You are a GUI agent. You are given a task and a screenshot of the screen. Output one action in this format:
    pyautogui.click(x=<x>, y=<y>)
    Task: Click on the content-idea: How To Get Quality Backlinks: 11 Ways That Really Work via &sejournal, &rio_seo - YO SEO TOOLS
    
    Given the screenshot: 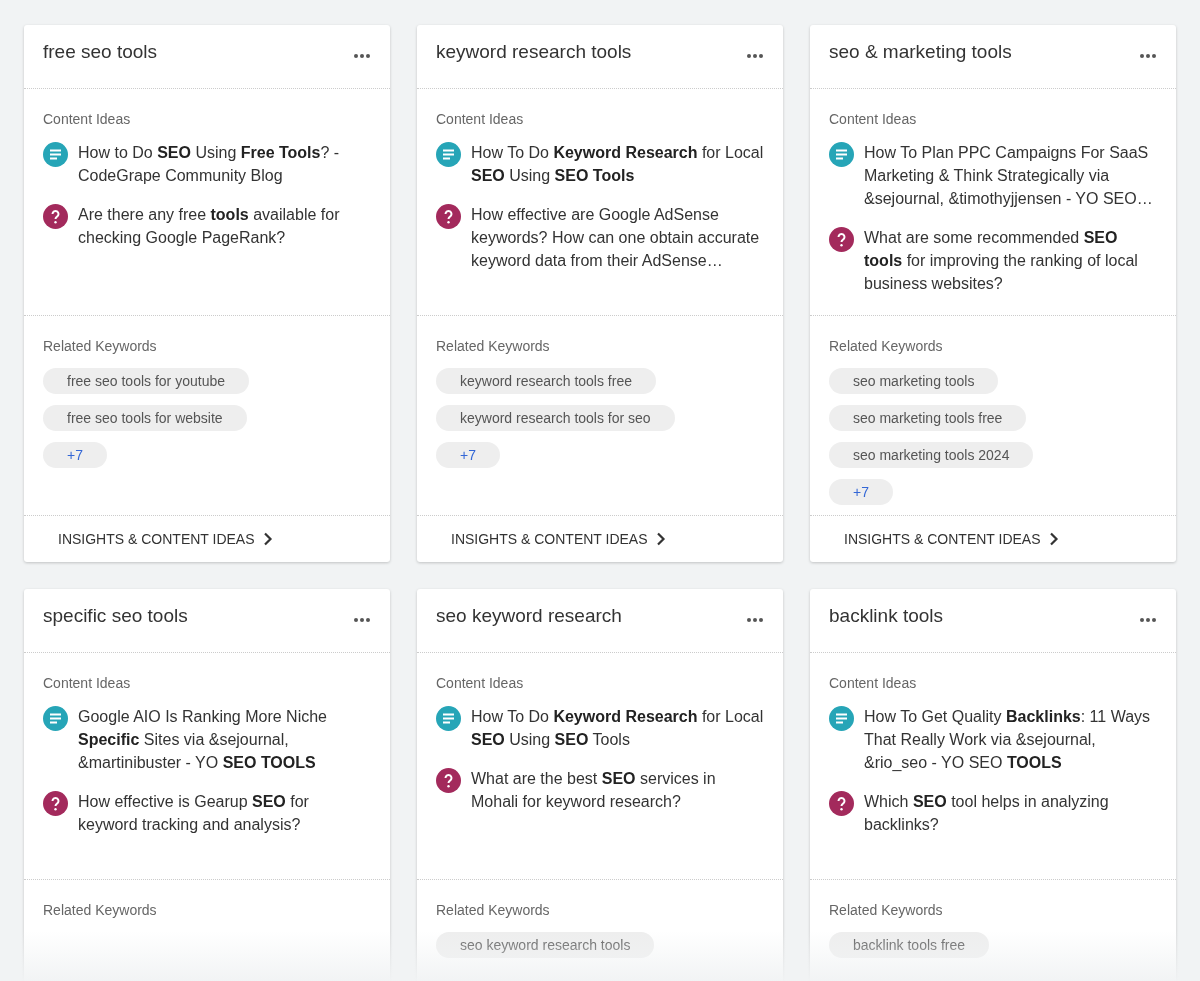 What is the action you would take?
    pyautogui.click(x=1008, y=740)
    